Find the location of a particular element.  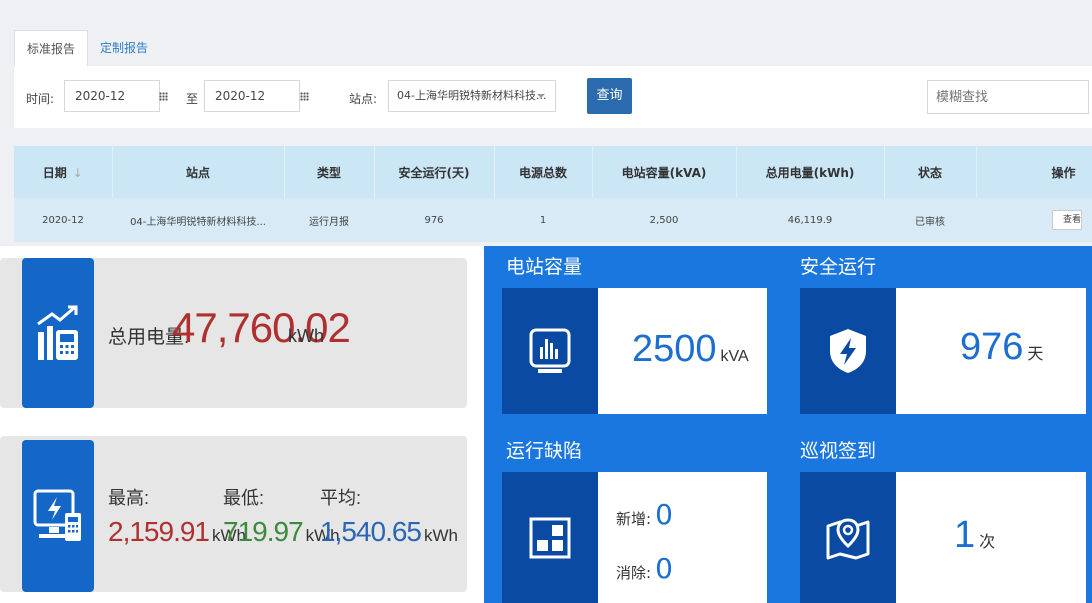

col-power-count-header: 电源总数 is located at coordinates (543, 172).